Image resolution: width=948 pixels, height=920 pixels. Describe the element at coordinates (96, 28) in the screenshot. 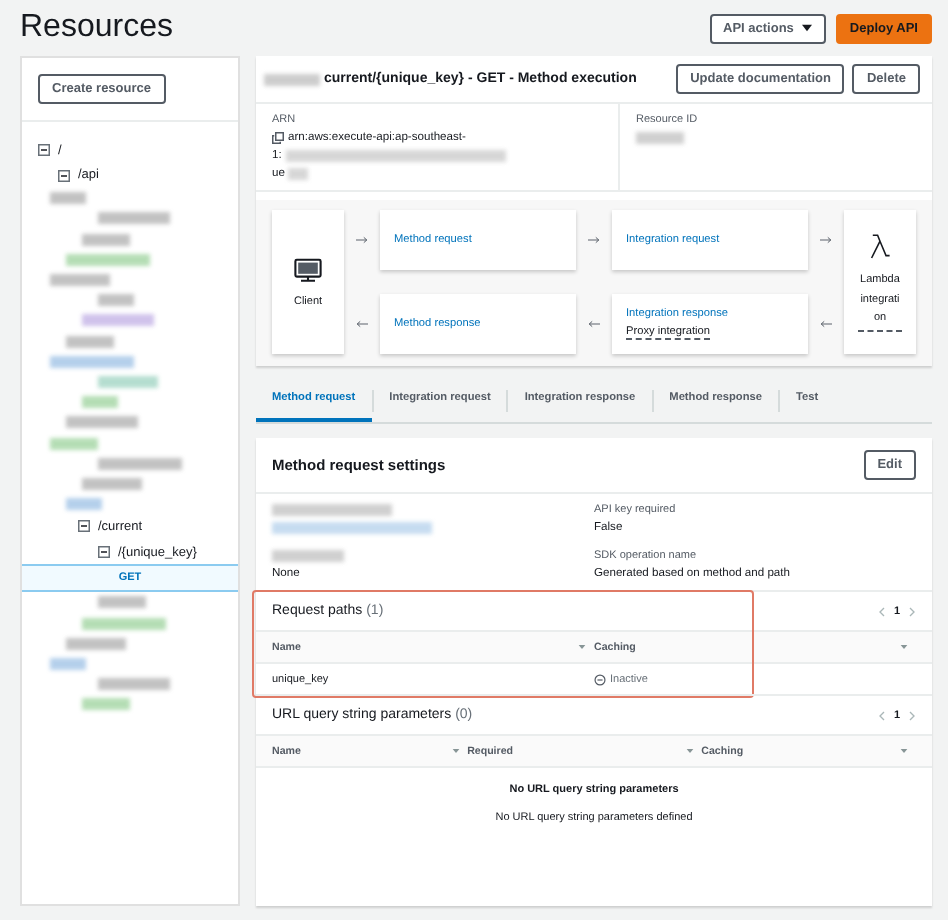

I see `page-title: Resources` at that location.